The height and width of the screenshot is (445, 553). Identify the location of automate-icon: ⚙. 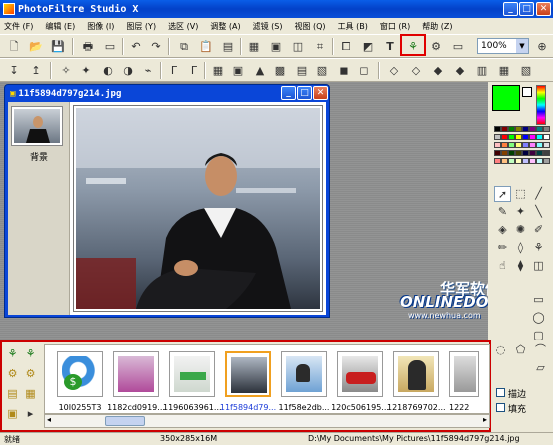
(436, 46).